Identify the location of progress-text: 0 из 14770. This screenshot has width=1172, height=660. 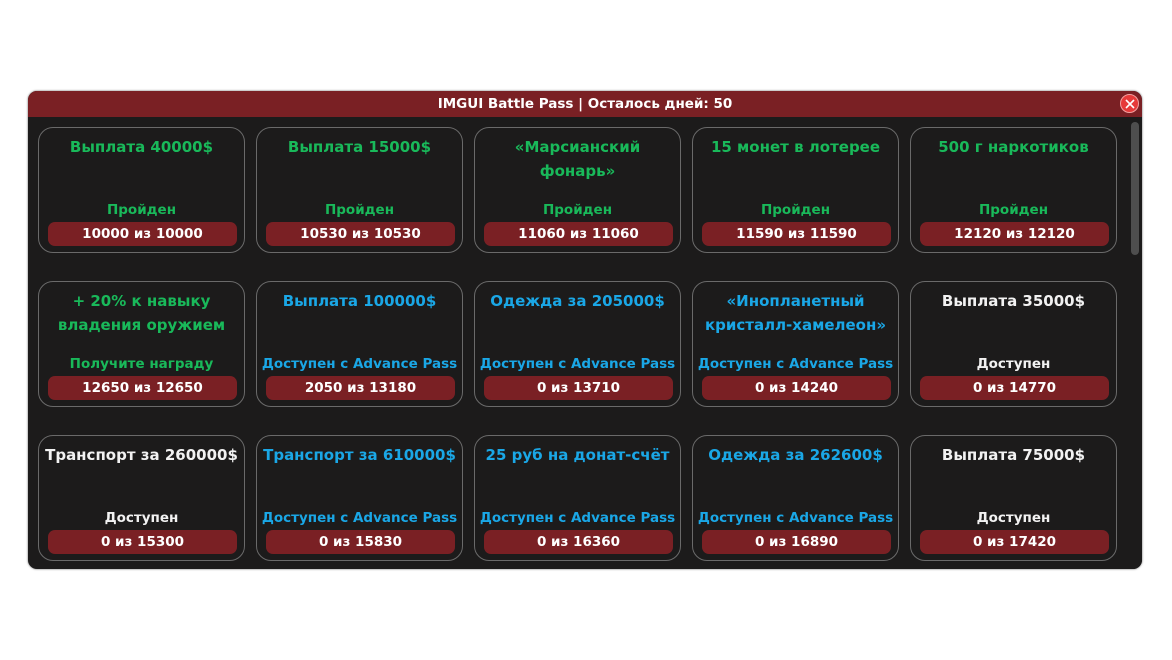
(1014, 388).